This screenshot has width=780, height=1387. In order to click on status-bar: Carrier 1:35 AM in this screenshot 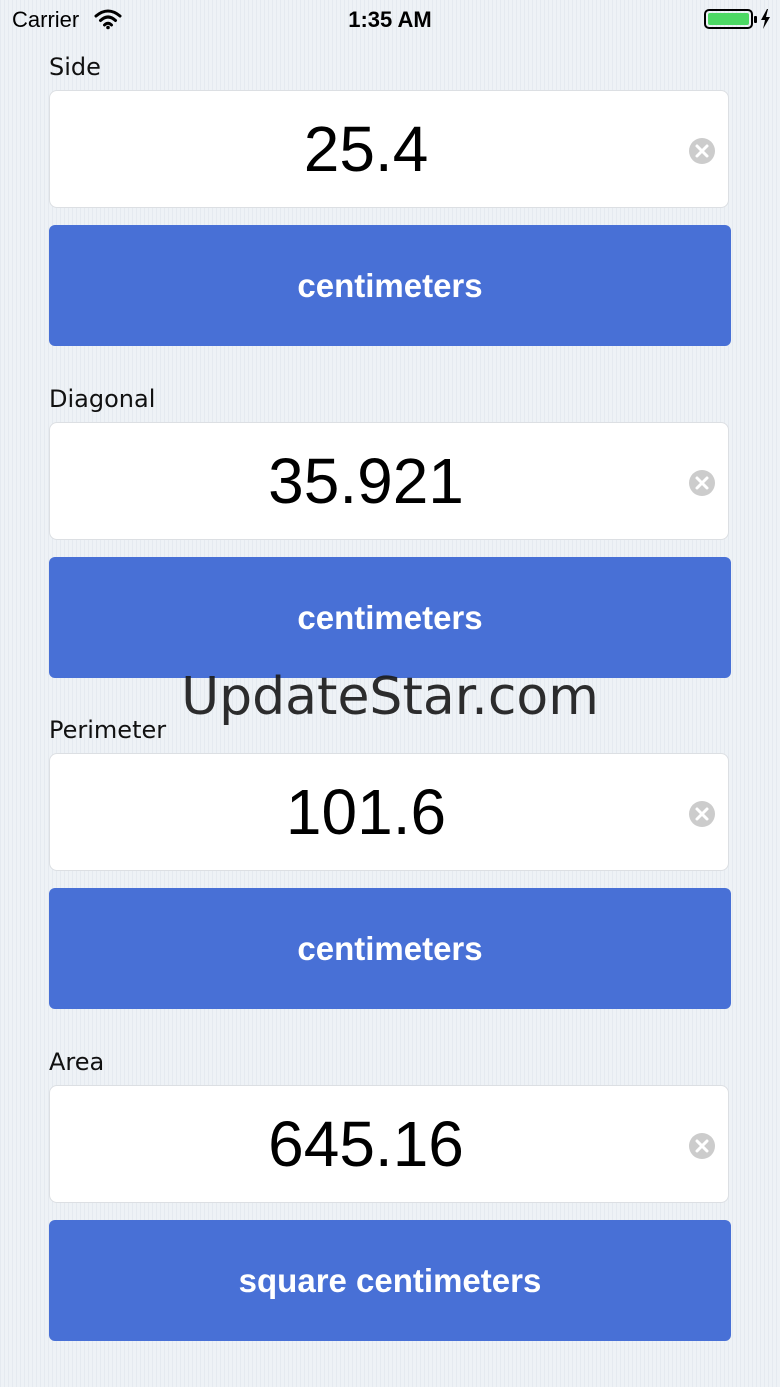, I will do `click(390, 20)`.